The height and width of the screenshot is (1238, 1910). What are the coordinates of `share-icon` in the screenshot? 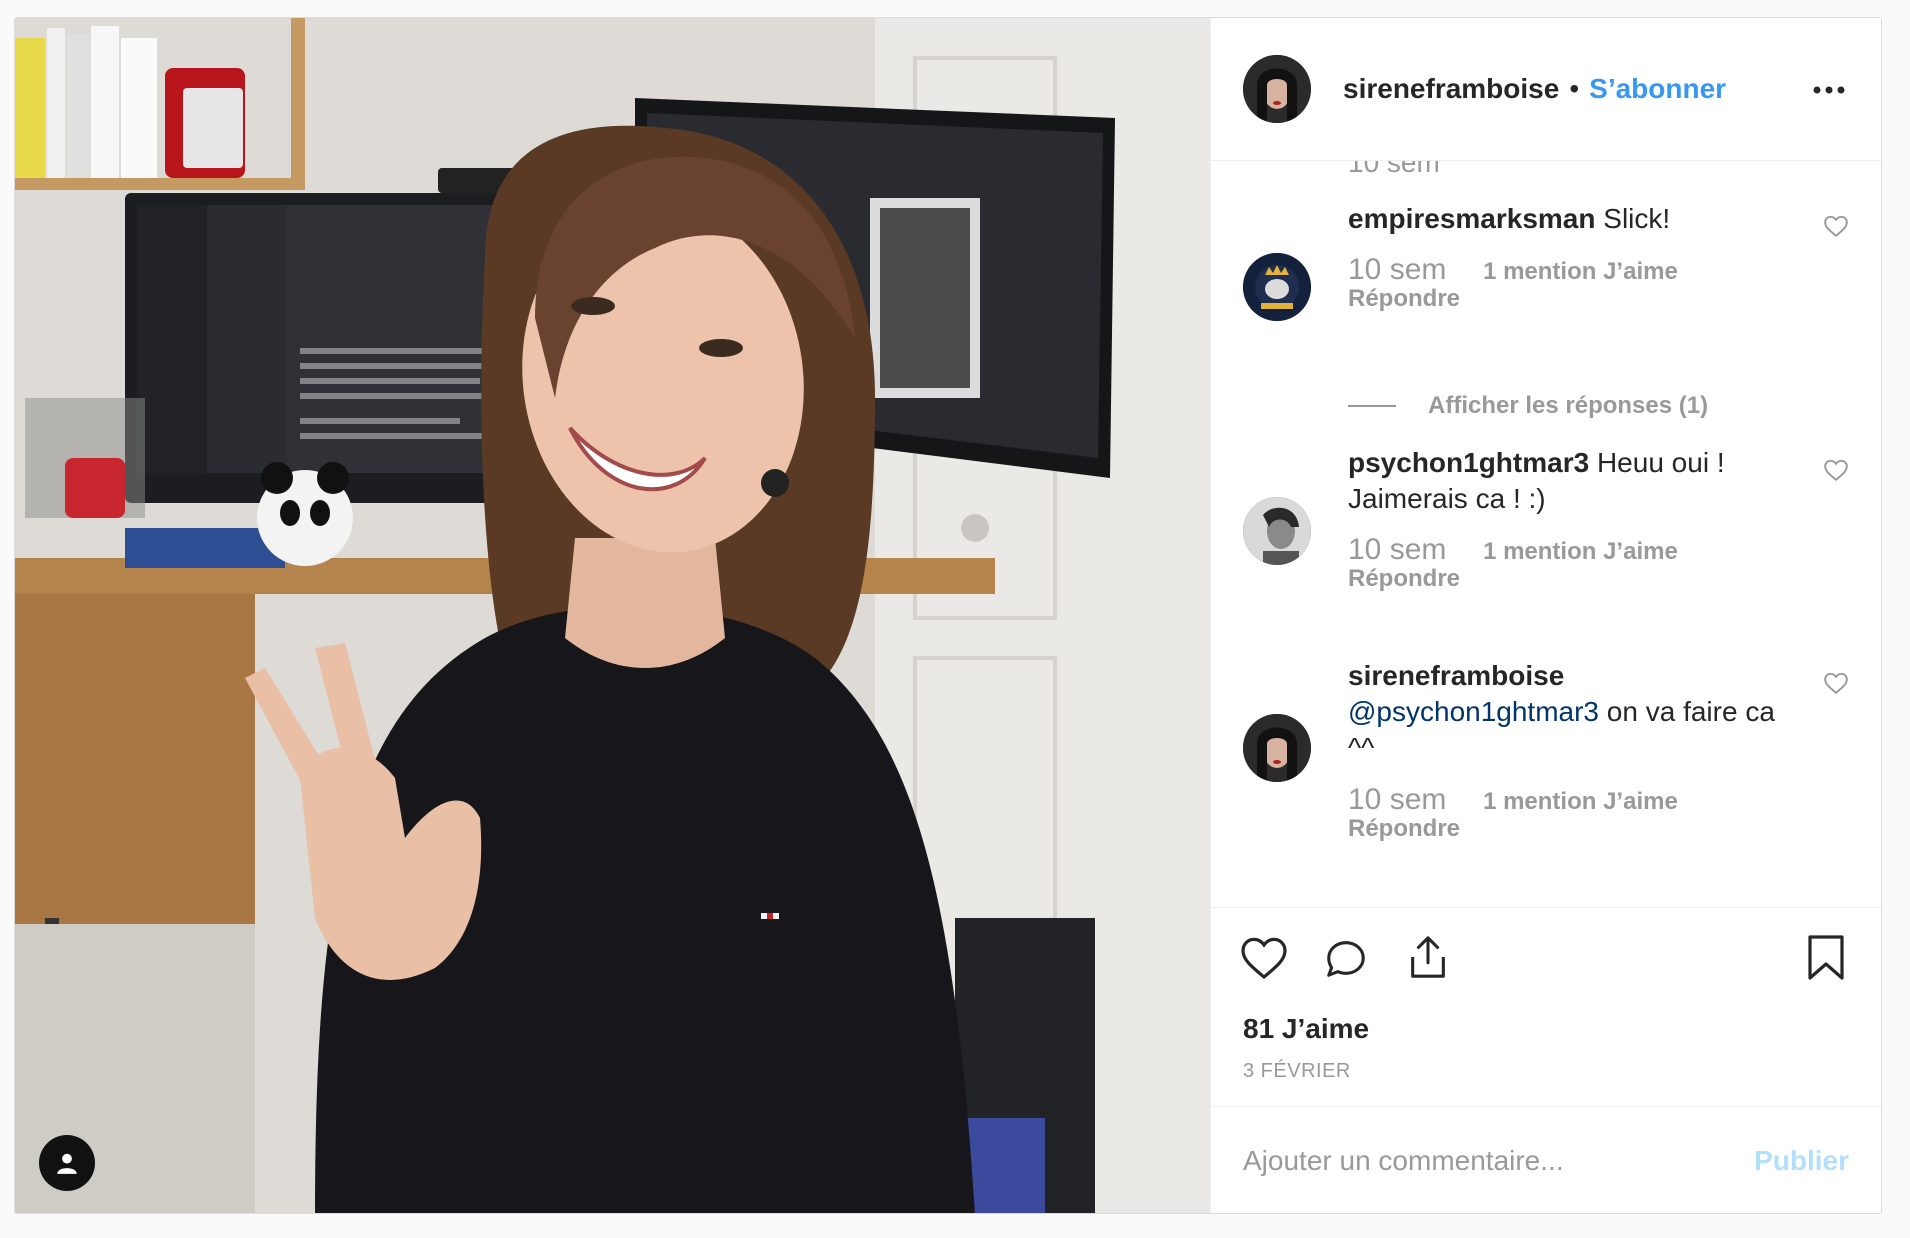 It's located at (1428, 956).